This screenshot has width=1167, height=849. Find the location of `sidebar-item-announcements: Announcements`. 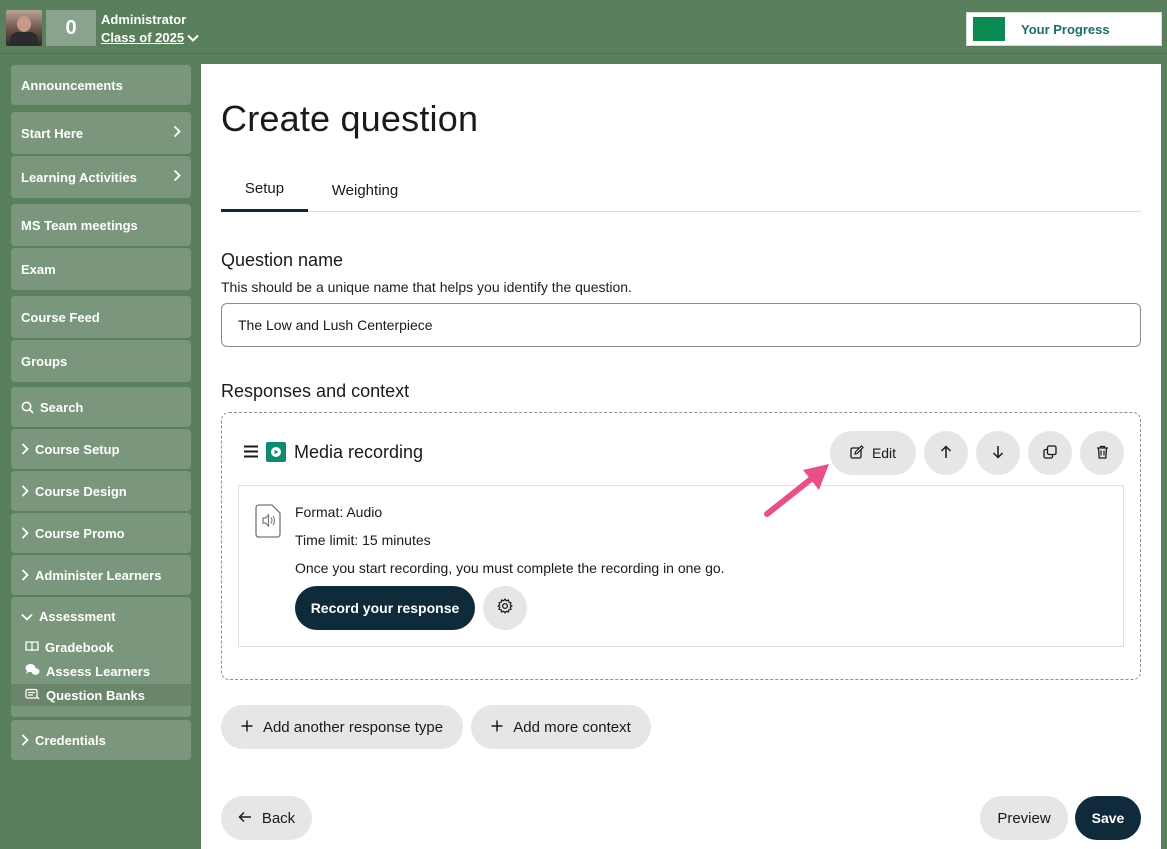

sidebar-item-announcements: Announcements is located at coordinates (101, 85).